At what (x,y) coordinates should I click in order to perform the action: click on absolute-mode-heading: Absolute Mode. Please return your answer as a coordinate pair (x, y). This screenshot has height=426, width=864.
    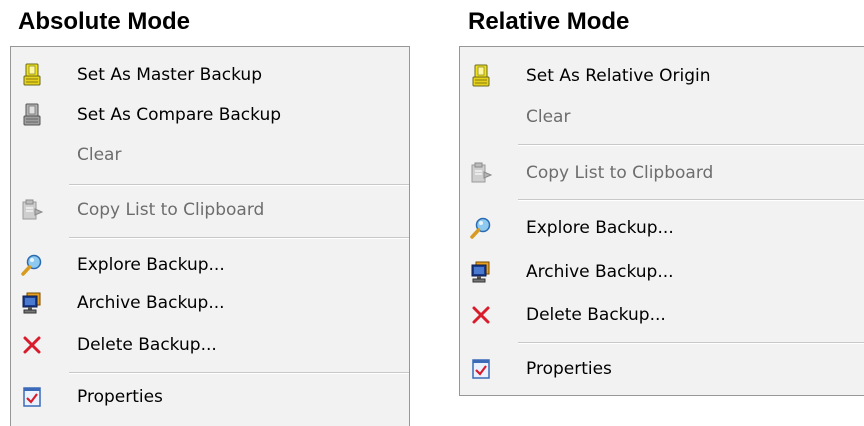
    Looking at the image, I should click on (104, 21).